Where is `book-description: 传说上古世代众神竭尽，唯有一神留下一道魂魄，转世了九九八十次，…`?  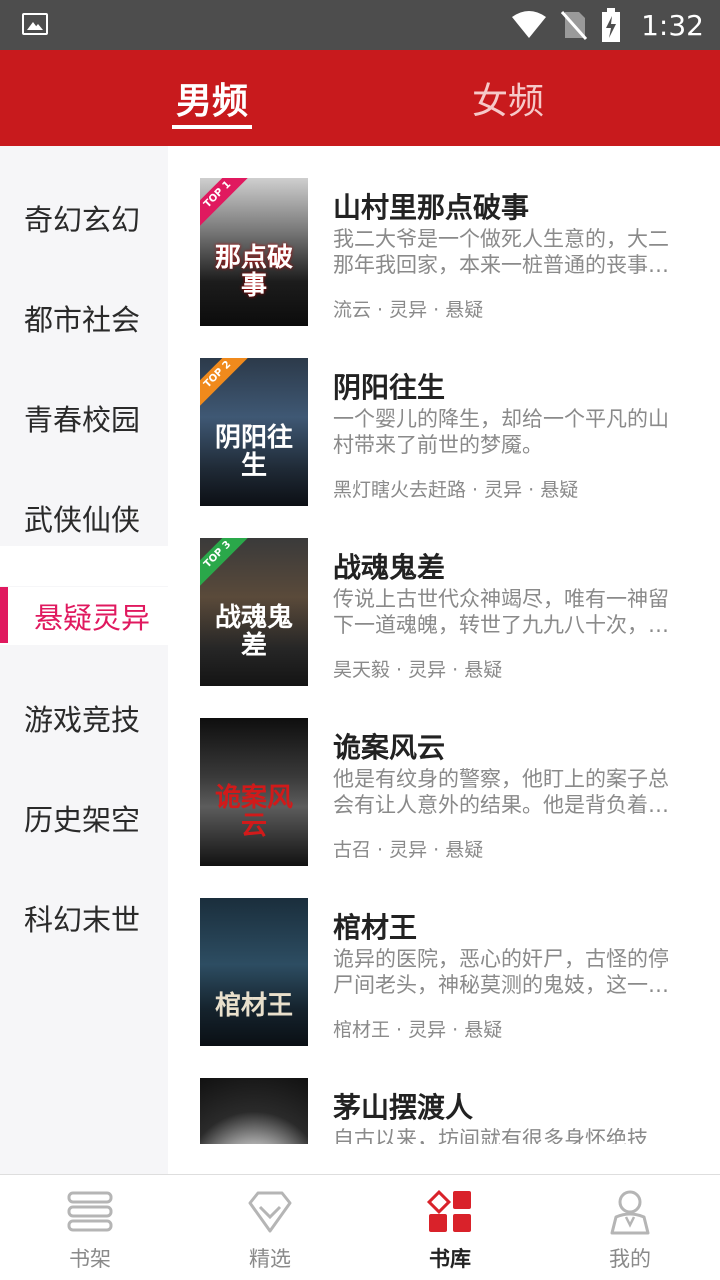
book-description: 传说上古世代众神竭尽，唯有一神留下一道魂魄，转世了九九八十次，… is located at coordinates (501, 612).